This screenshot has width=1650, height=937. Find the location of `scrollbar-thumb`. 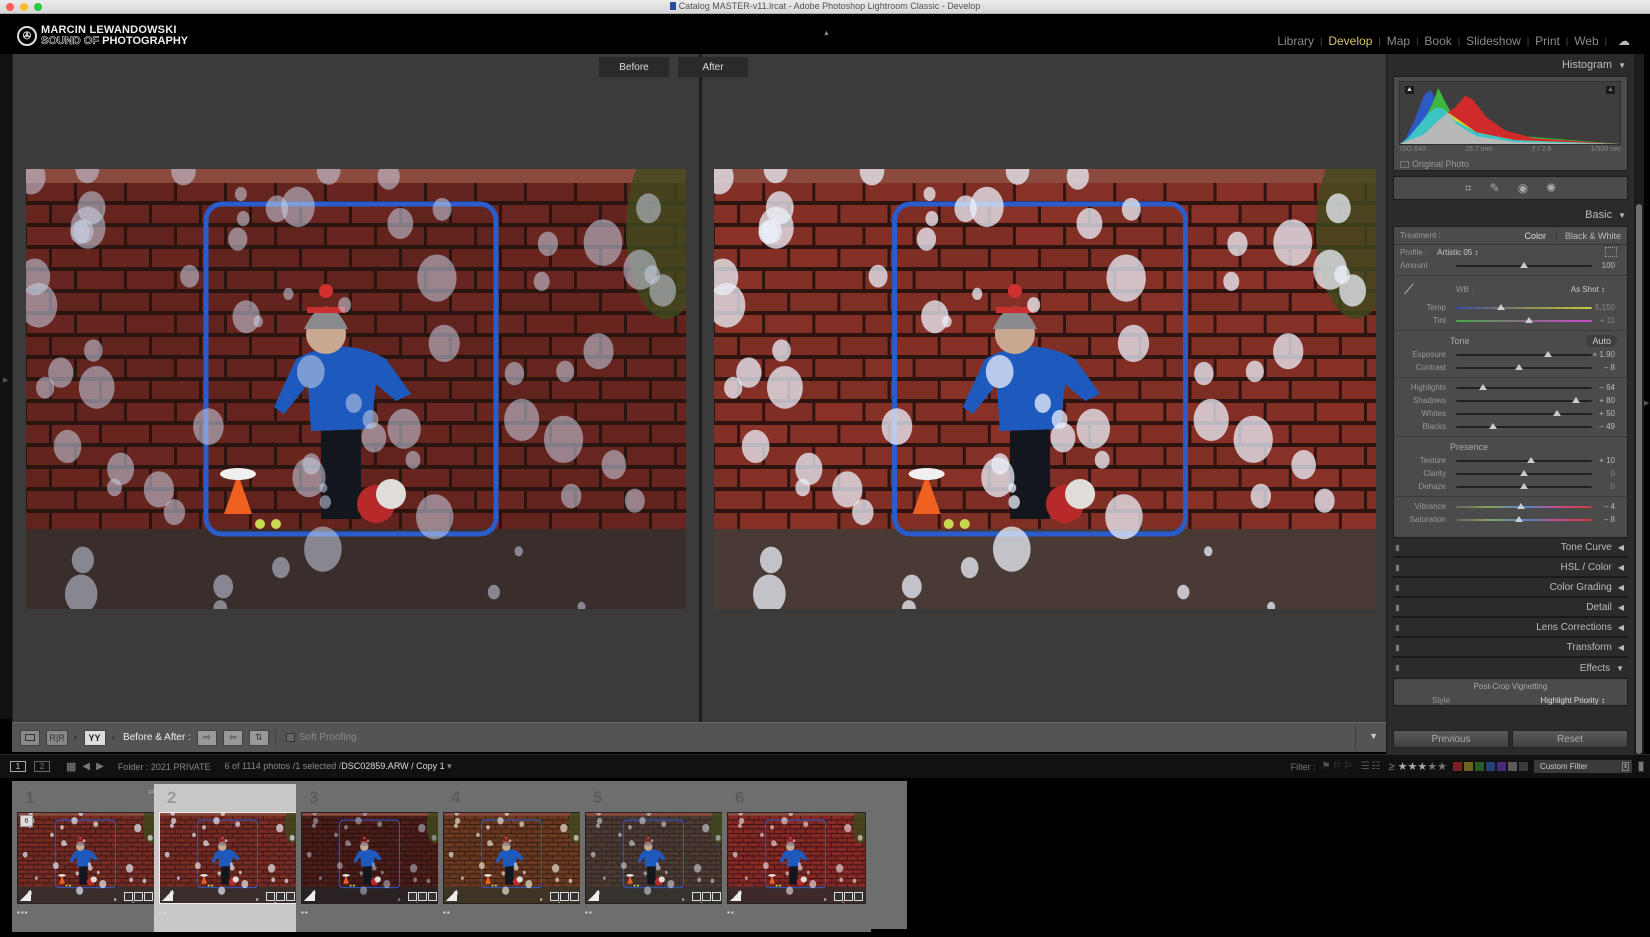

scrollbar-thumb is located at coordinates (1639, 479).